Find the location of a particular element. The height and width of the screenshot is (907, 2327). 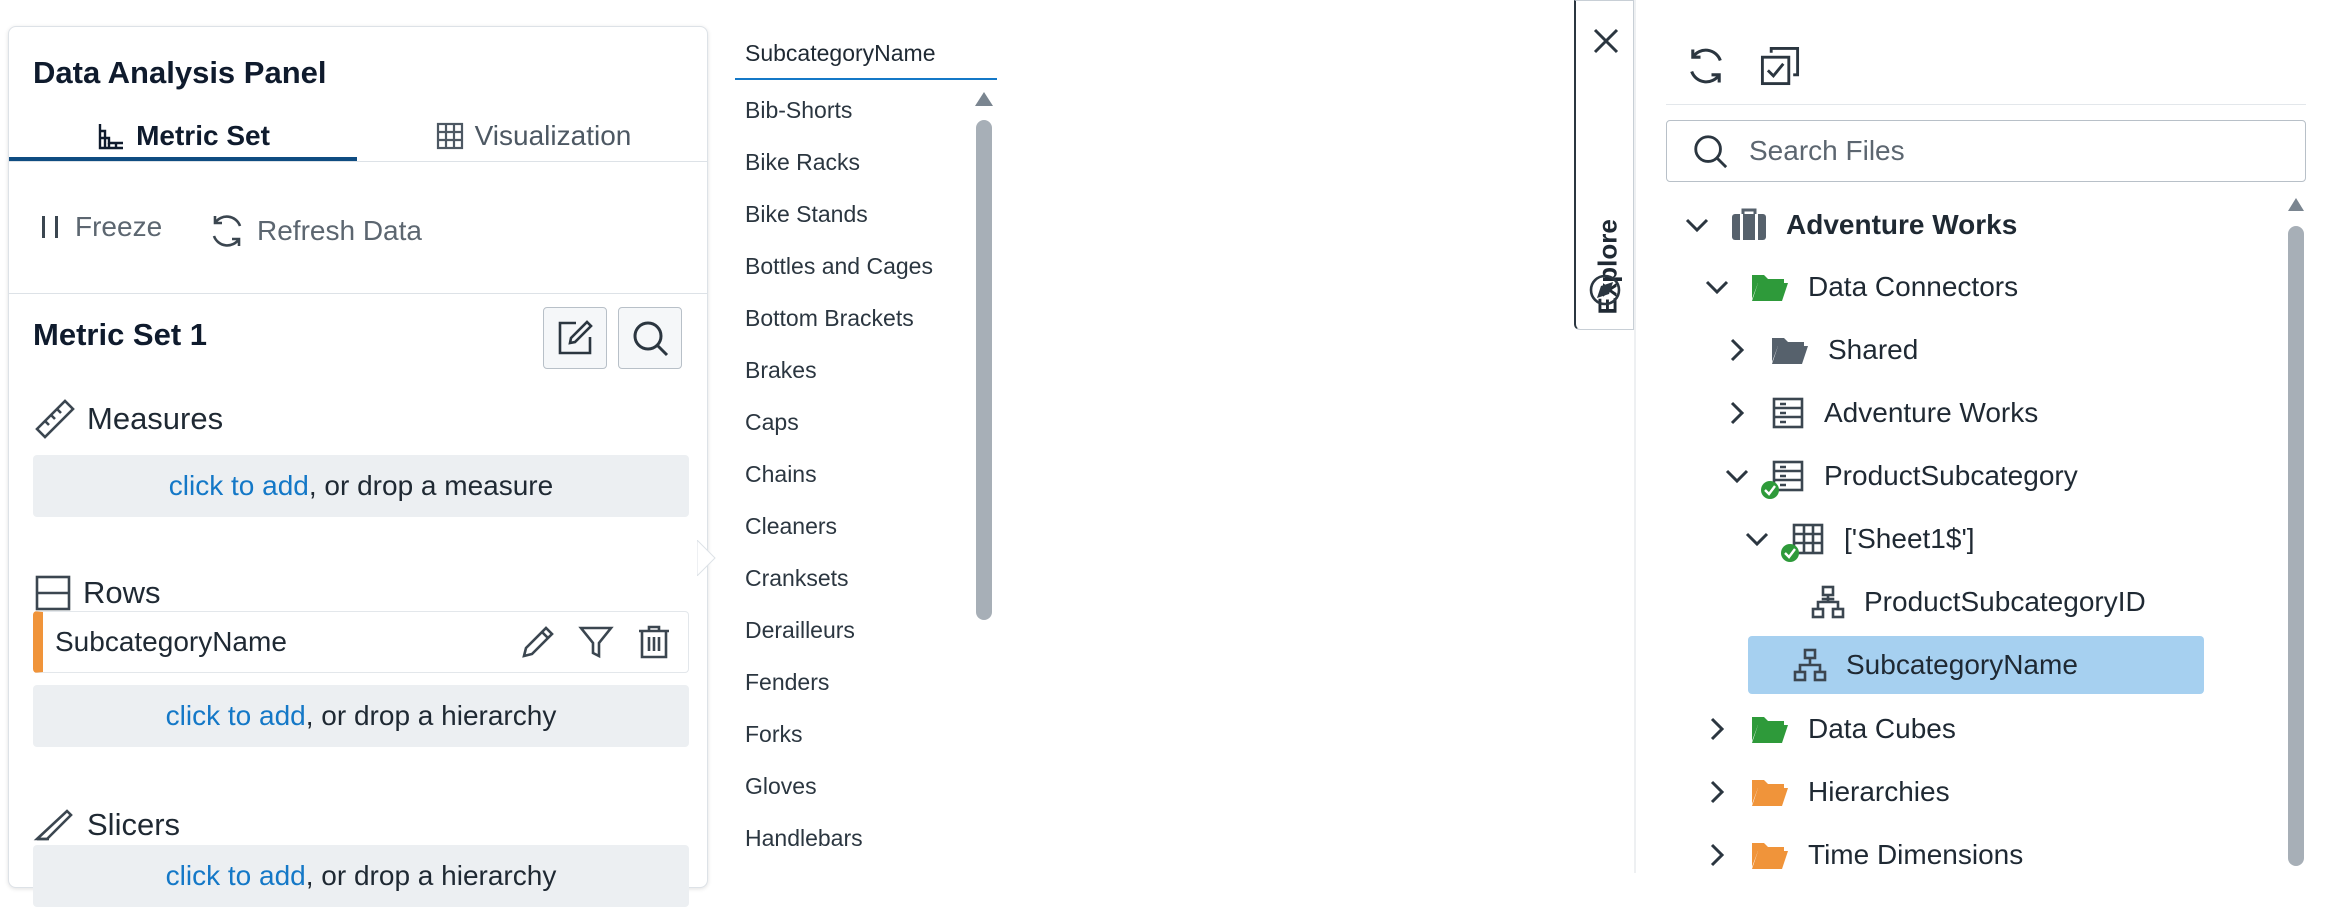

rows-drop-zone: click to add , or drop a hierarchy is located at coordinates (361, 716).